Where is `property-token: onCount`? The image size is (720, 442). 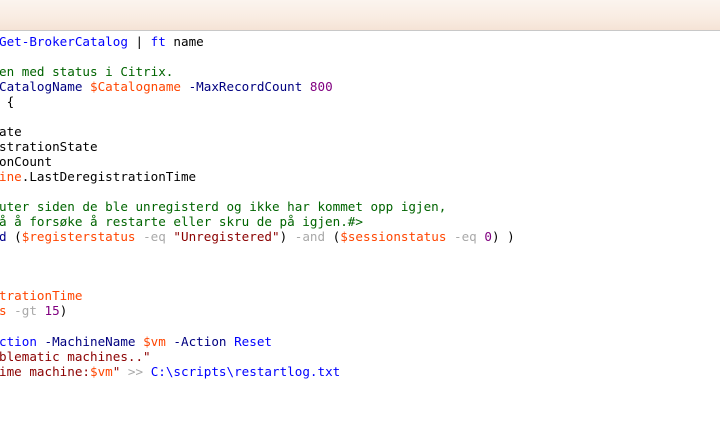 property-token: onCount is located at coordinates (26, 161).